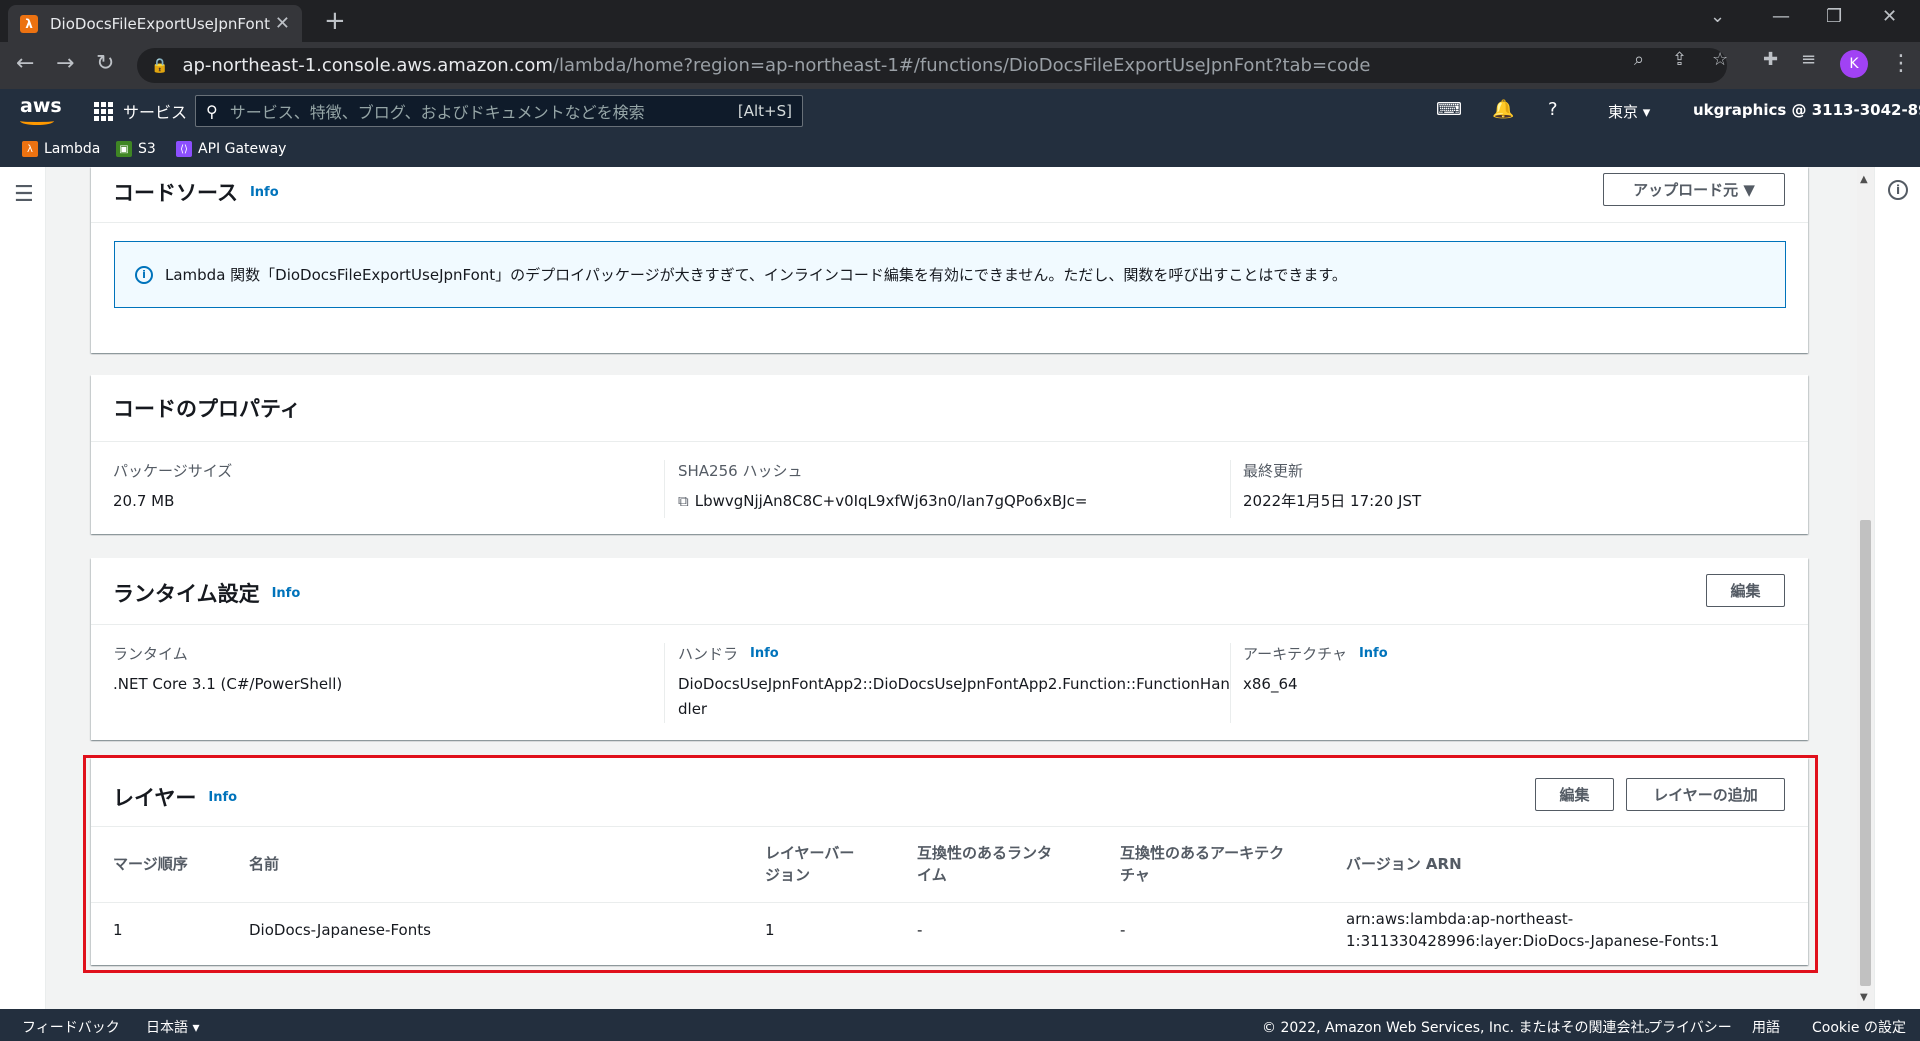  Describe the element at coordinates (1864, 997) in the screenshot. I see `scroll-down-arrow-icon: ▼` at that location.